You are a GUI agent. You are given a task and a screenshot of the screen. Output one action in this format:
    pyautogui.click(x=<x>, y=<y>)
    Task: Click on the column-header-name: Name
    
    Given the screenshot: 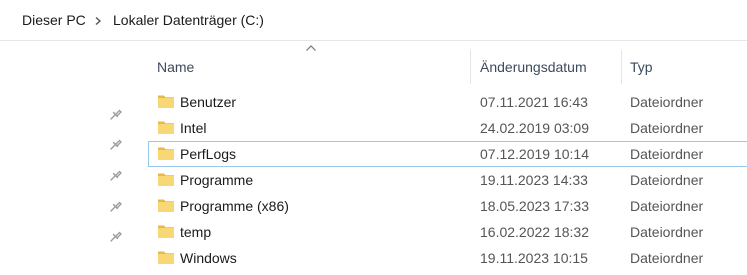 What is the action you would take?
    pyautogui.click(x=175, y=67)
    